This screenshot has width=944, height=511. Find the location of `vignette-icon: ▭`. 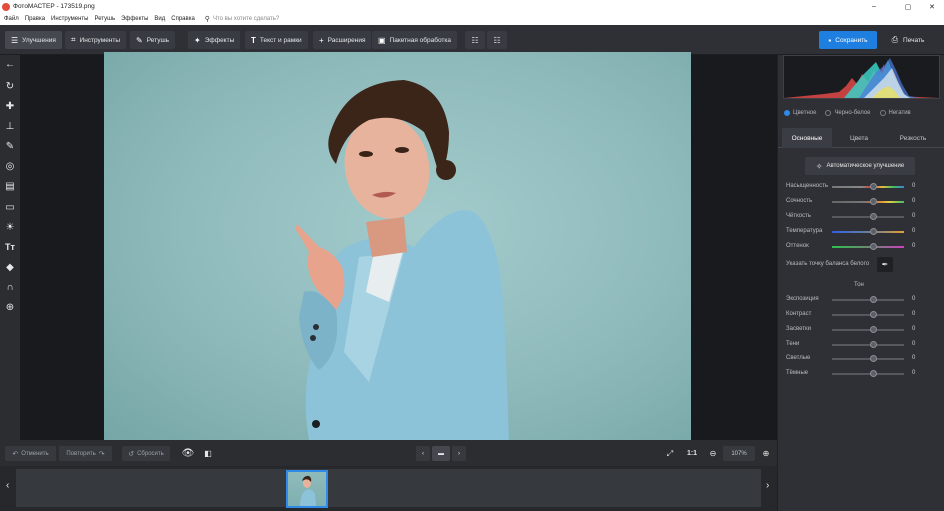

vignette-icon: ▭ is located at coordinates (10, 207).